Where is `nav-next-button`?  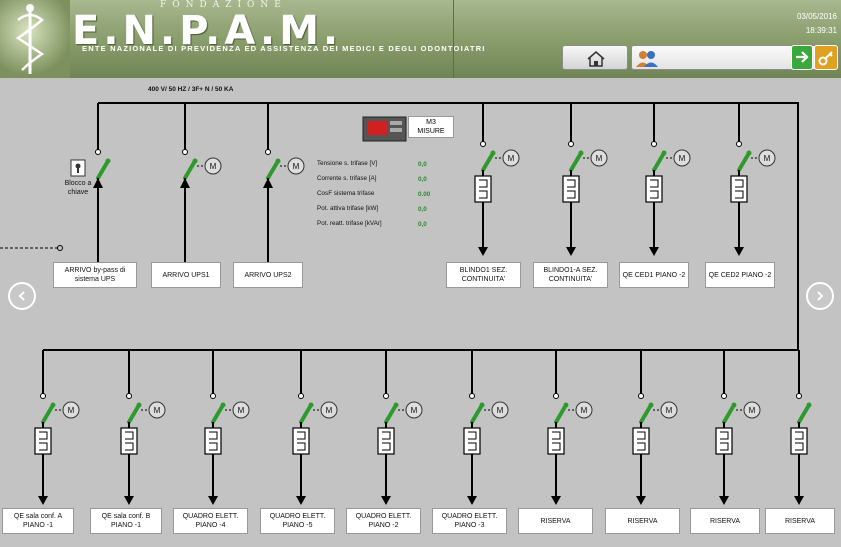
nav-next-button is located at coordinates (820, 296).